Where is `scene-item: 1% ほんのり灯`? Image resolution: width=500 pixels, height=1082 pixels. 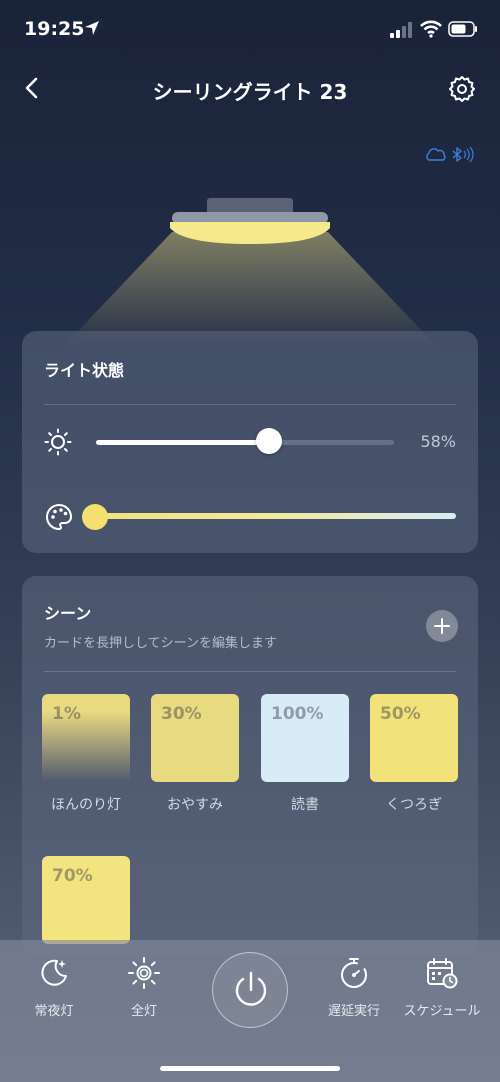
scene-item: 1% ほんのり灯 is located at coordinates (86, 754).